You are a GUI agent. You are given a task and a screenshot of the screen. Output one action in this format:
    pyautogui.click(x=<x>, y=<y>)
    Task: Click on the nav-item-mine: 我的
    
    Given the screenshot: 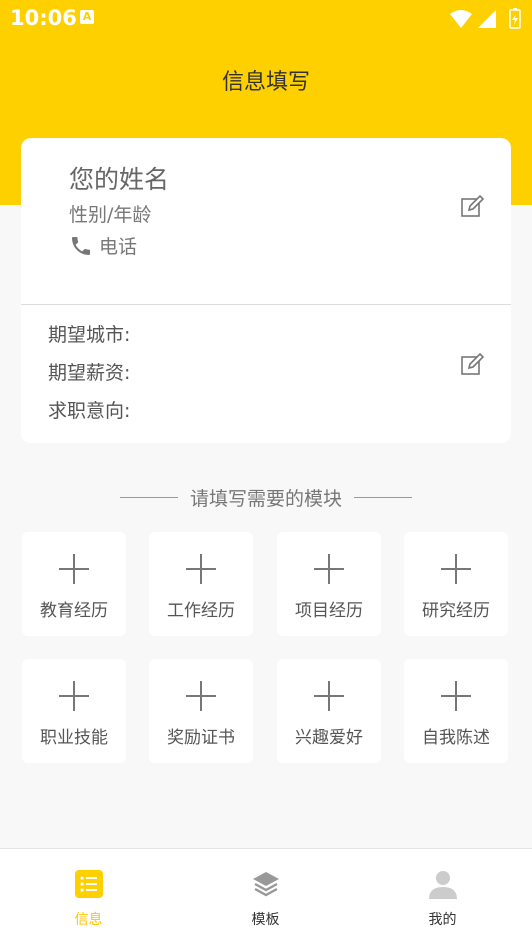 What is the action you would take?
    pyautogui.click(x=442, y=897)
    